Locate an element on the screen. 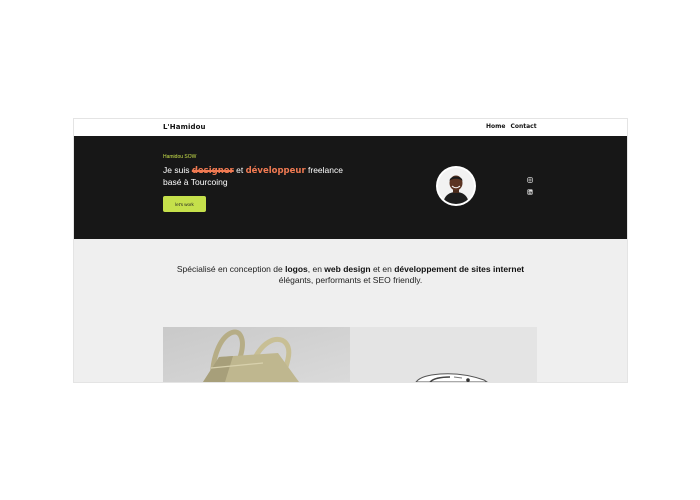  portfolio-gallery is located at coordinates (350, 354).